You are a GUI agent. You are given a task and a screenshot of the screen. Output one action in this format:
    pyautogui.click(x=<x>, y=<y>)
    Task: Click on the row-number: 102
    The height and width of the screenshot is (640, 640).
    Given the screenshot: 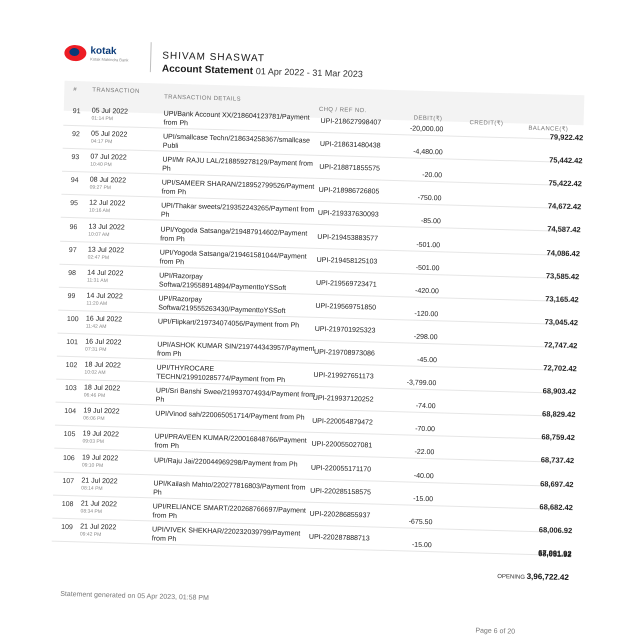 What is the action you would take?
    pyautogui.click(x=71, y=366)
    